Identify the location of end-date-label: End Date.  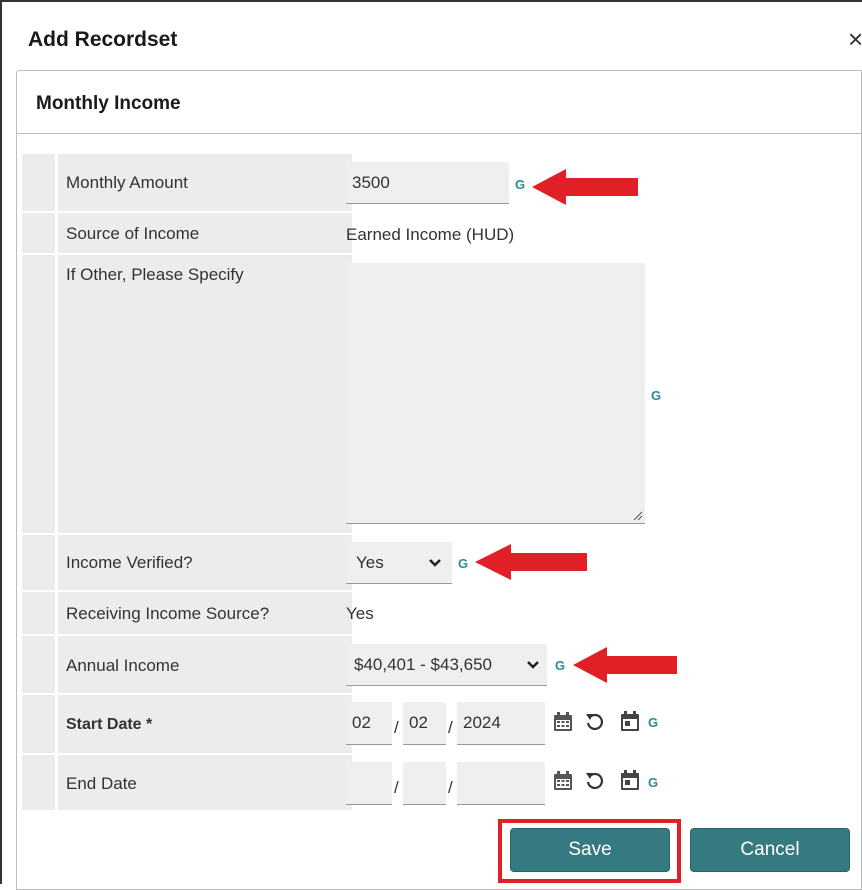
(101, 783).